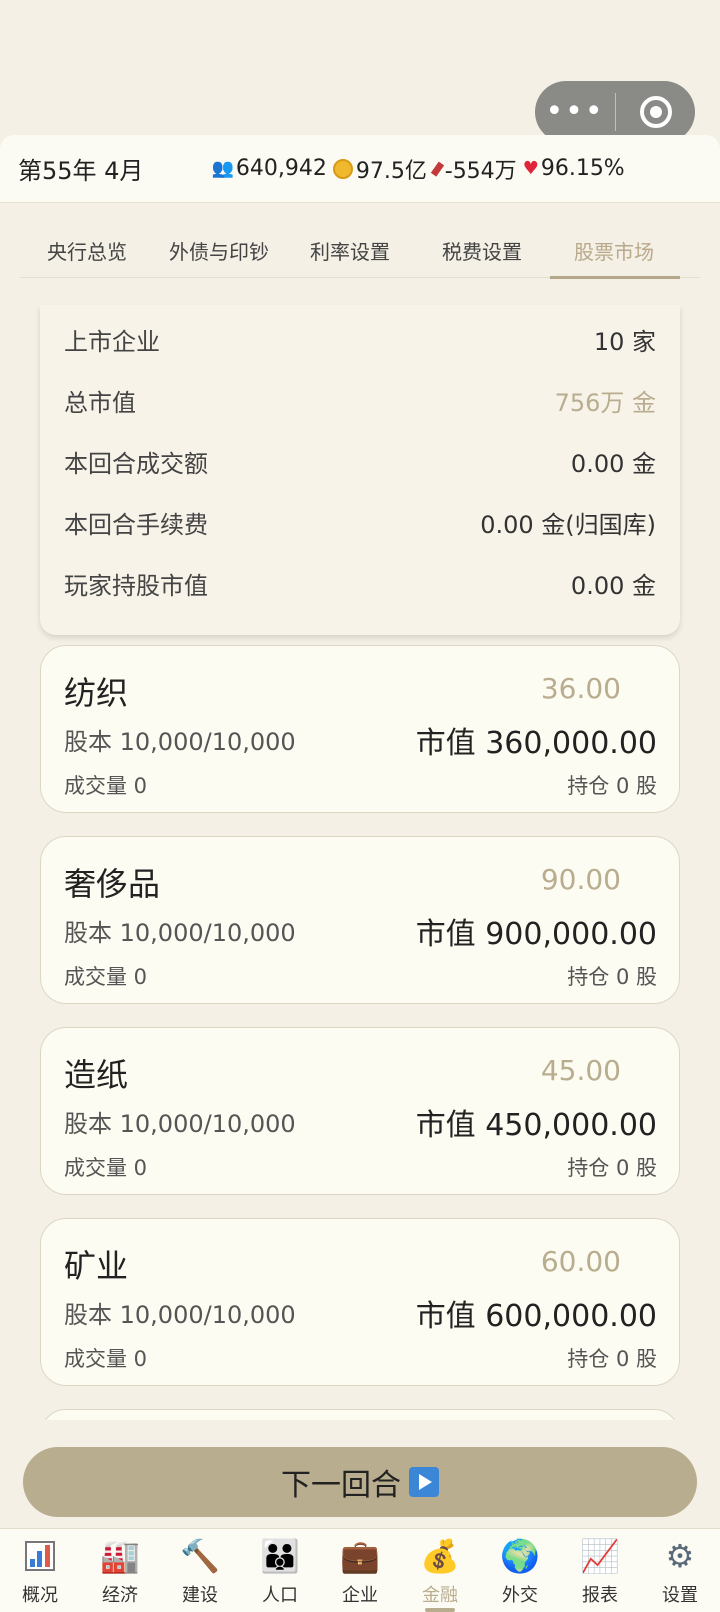 This screenshot has height=1612, width=720. Describe the element at coordinates (96, 693) in the screenshot. I see `stock-name: 纺织` at that location.